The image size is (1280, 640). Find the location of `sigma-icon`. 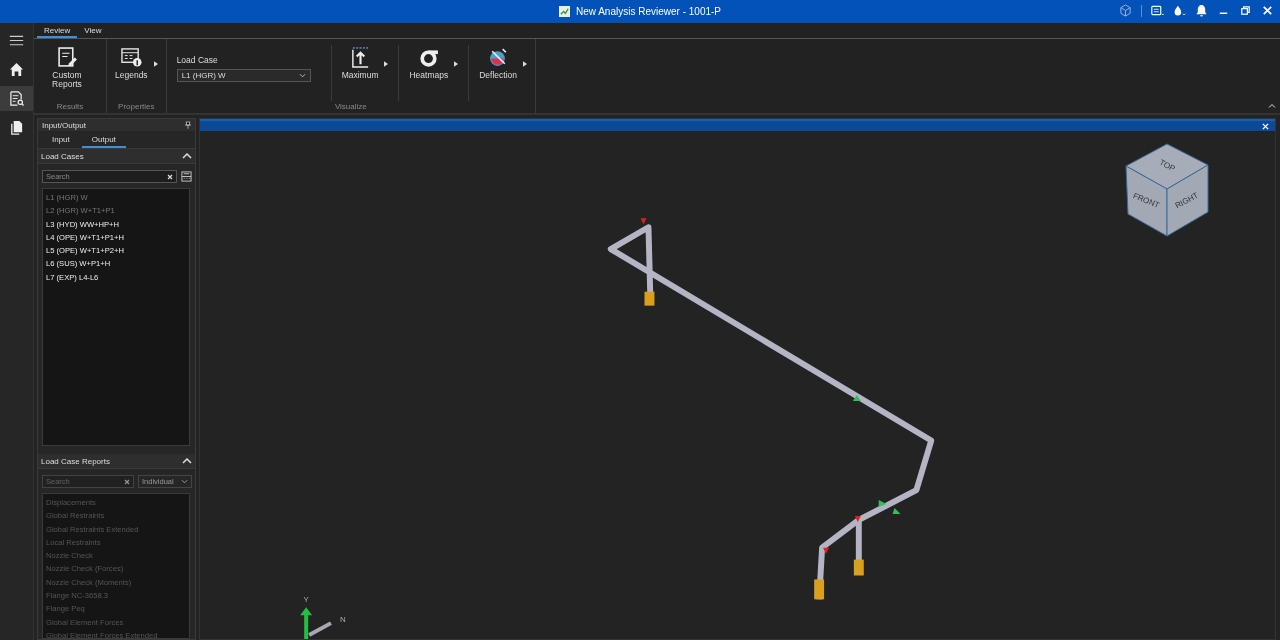

sigma-icon is located at coordinates (429, 57).